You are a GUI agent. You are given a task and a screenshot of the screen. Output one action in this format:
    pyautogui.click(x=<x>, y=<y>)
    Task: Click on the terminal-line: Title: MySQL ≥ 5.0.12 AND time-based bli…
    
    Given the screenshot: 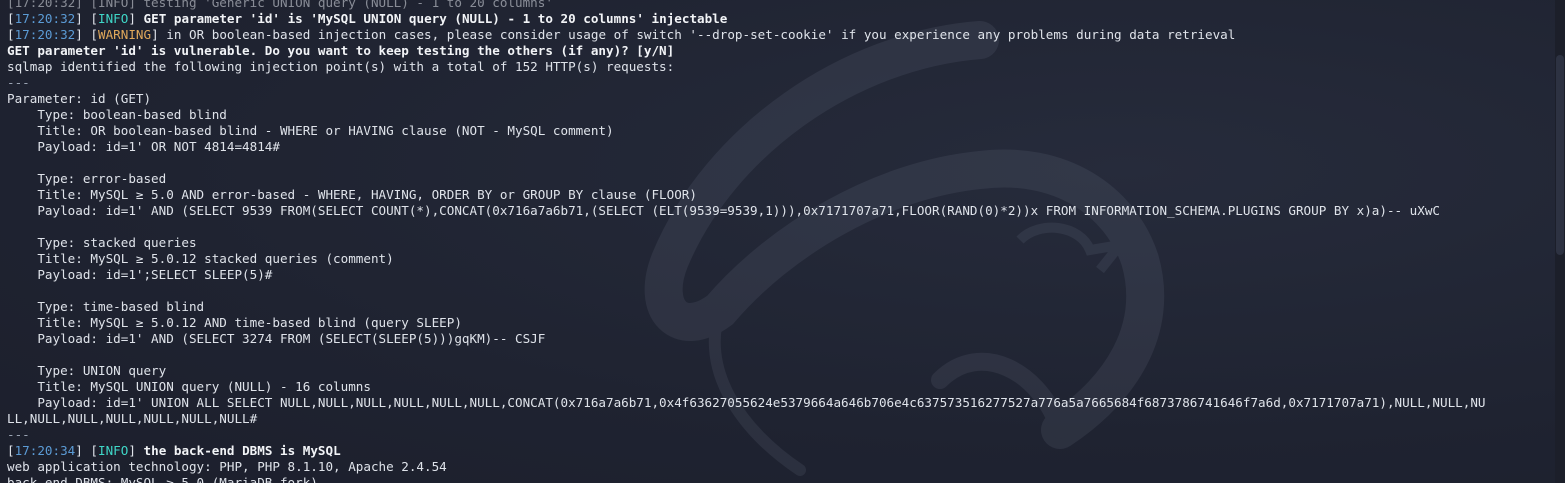 What is the action you would take?
    pyautogui.click(x=780, y=323)
    